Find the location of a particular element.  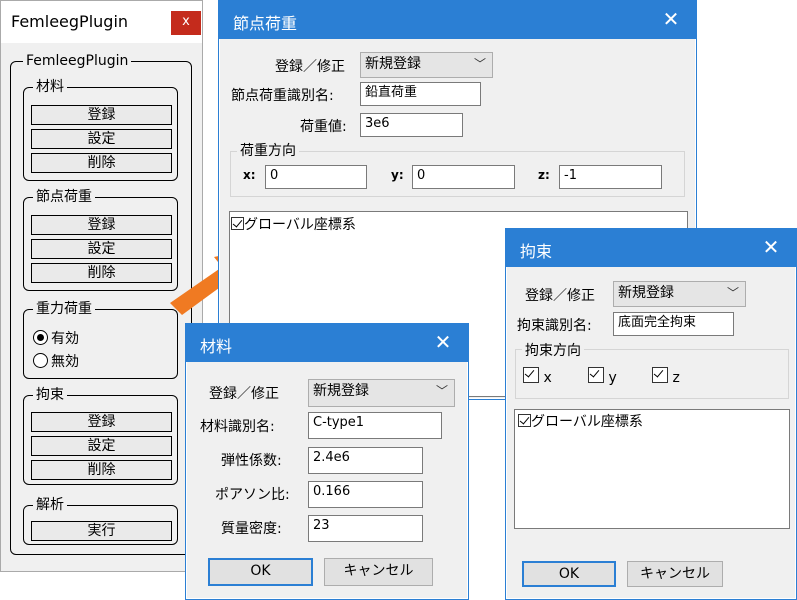

gravity-group is located at coordinates (100, 344).